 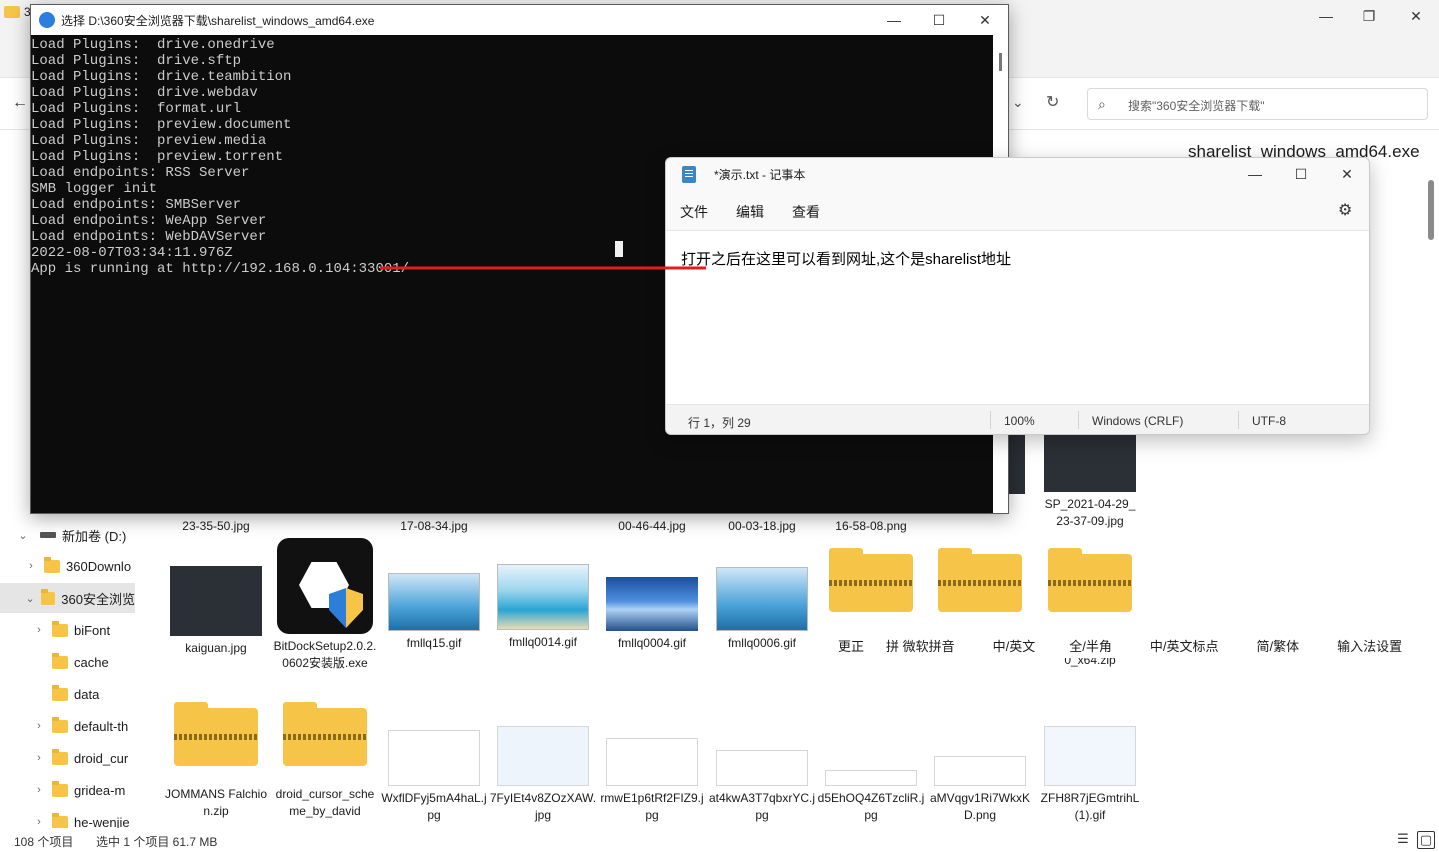 I want to click on file-tile: rmwE1p6tRf2FIZ9.jpg, so click(x=652, y=781).